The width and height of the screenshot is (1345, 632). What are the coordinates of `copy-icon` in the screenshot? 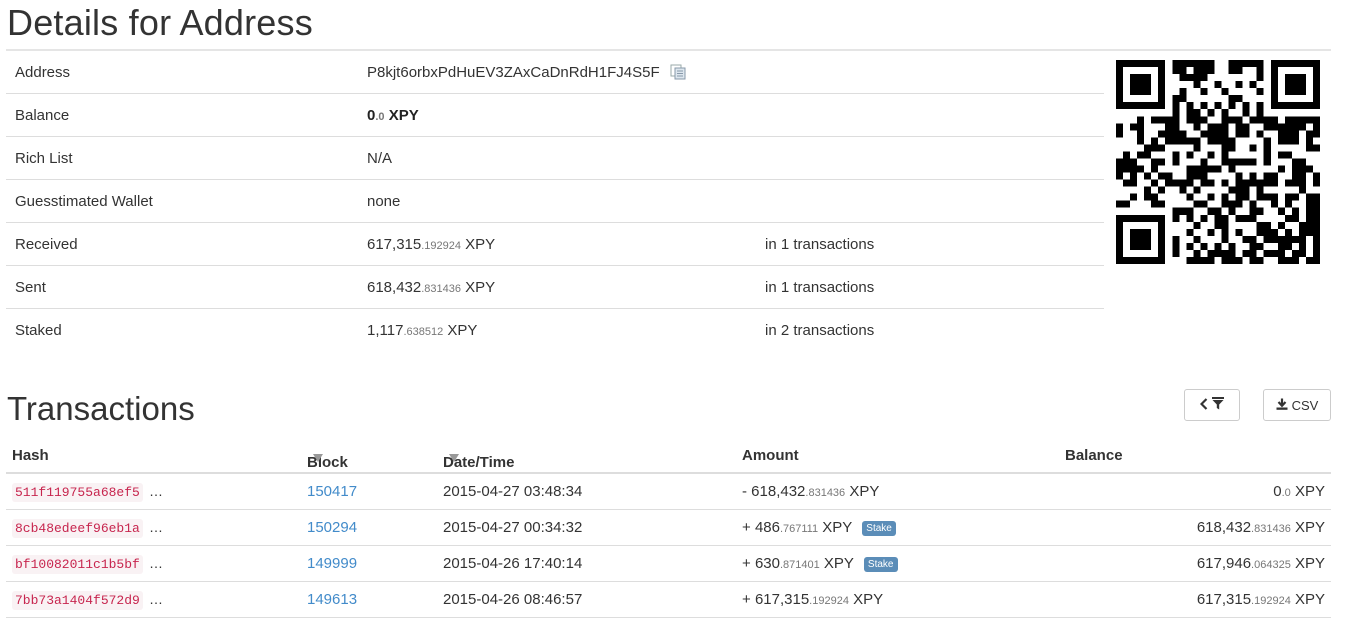 It's located at (678, 74).